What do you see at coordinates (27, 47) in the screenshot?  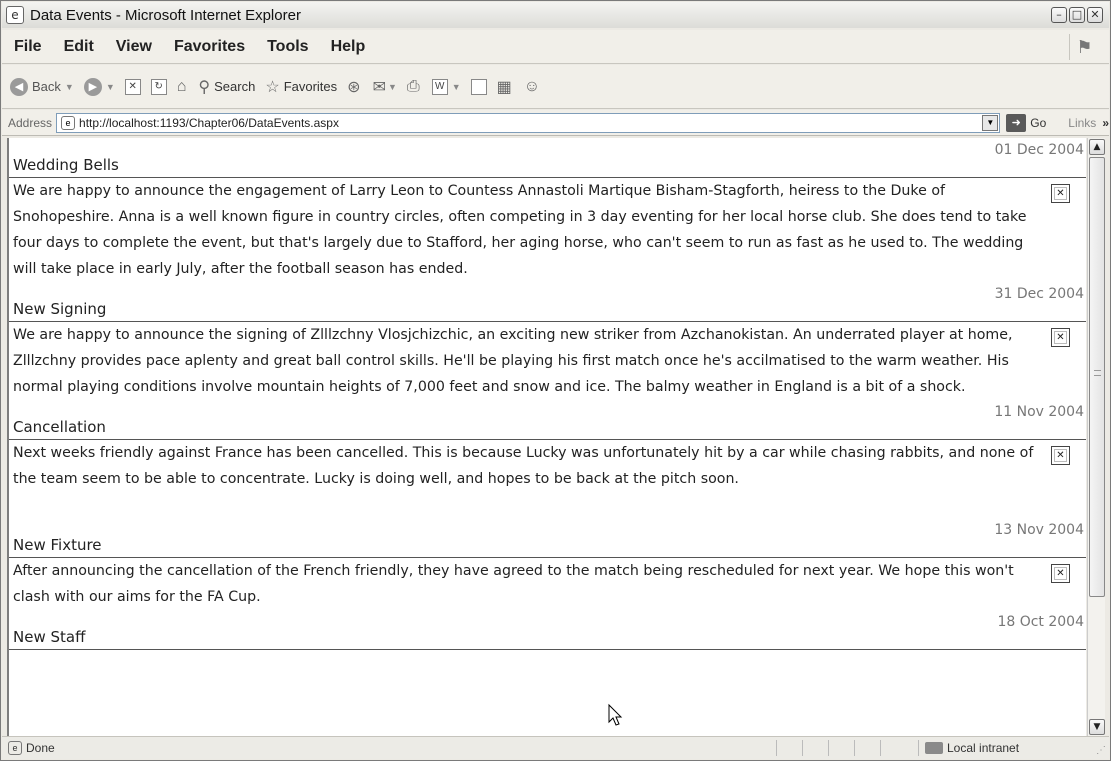 I see `menu-file: File` at bounding box center [27, 47].